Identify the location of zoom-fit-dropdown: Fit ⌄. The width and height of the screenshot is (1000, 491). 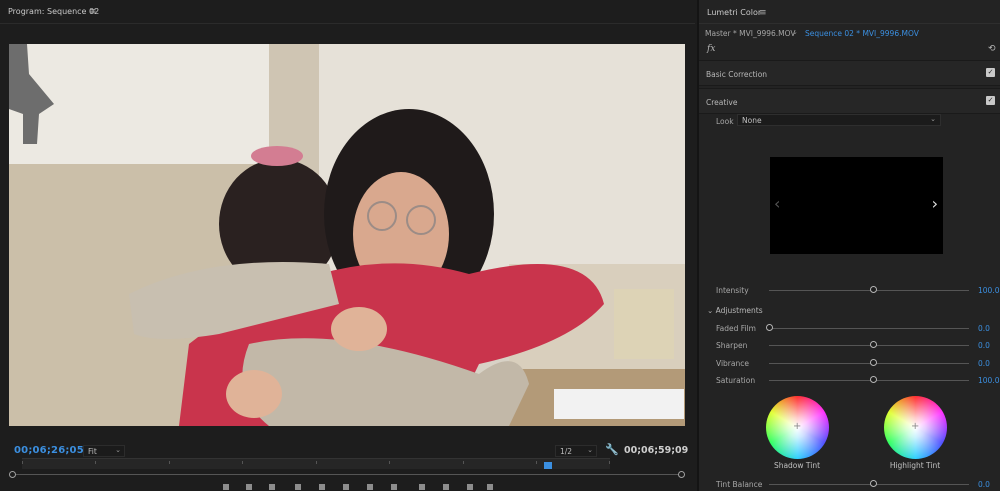
(104, 451).